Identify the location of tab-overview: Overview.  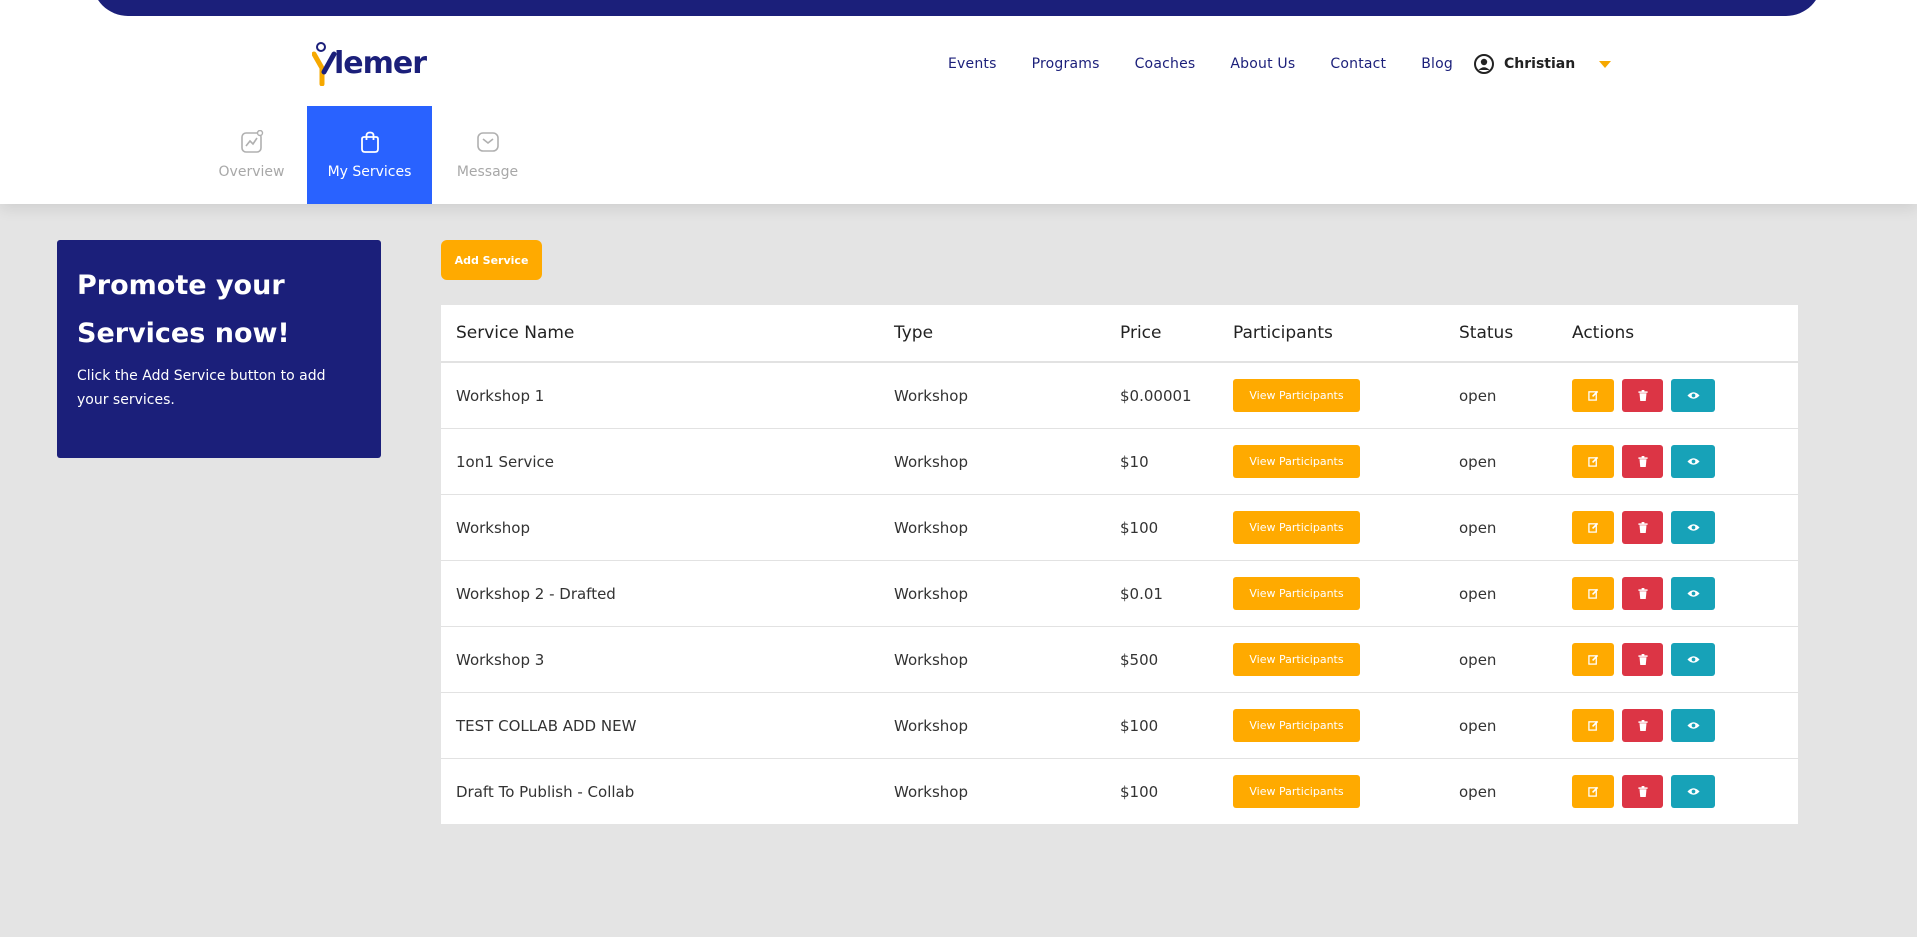
(251, 155).